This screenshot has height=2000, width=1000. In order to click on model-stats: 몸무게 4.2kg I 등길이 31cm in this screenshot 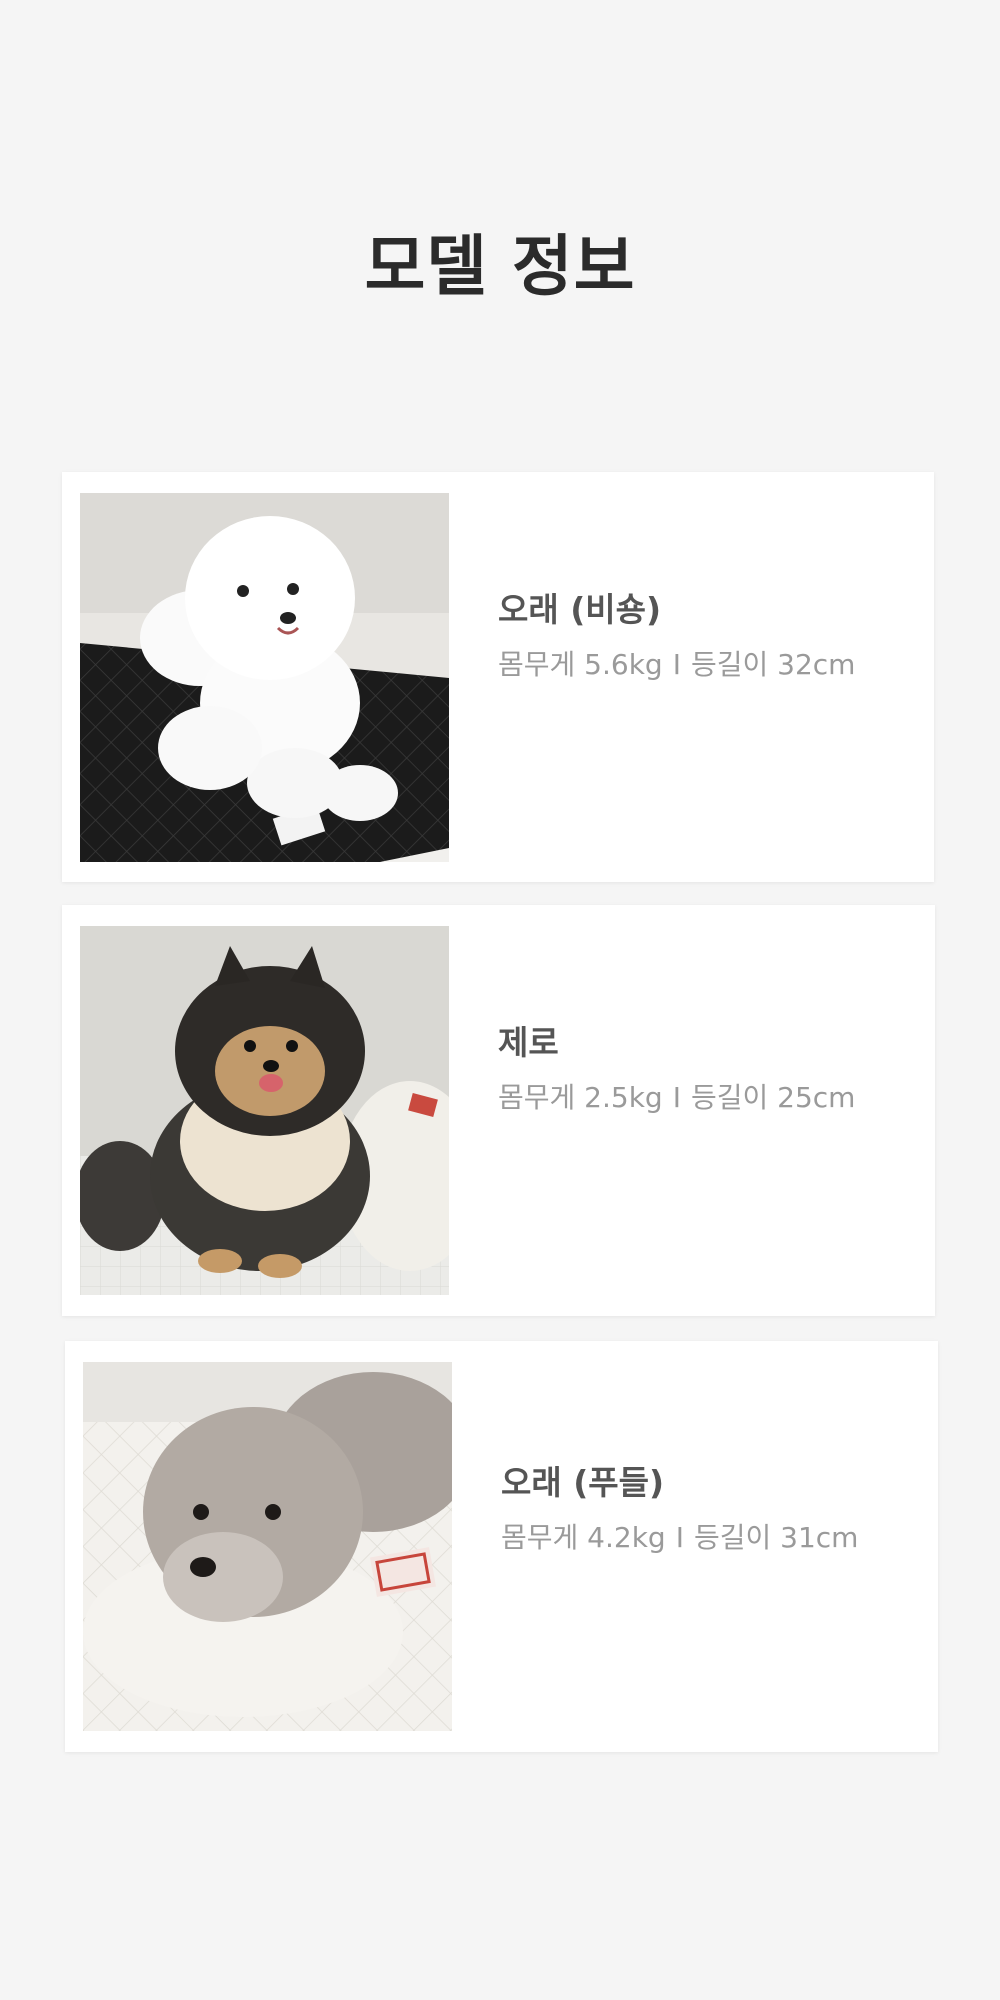, I will do `click(711, 1538)`.